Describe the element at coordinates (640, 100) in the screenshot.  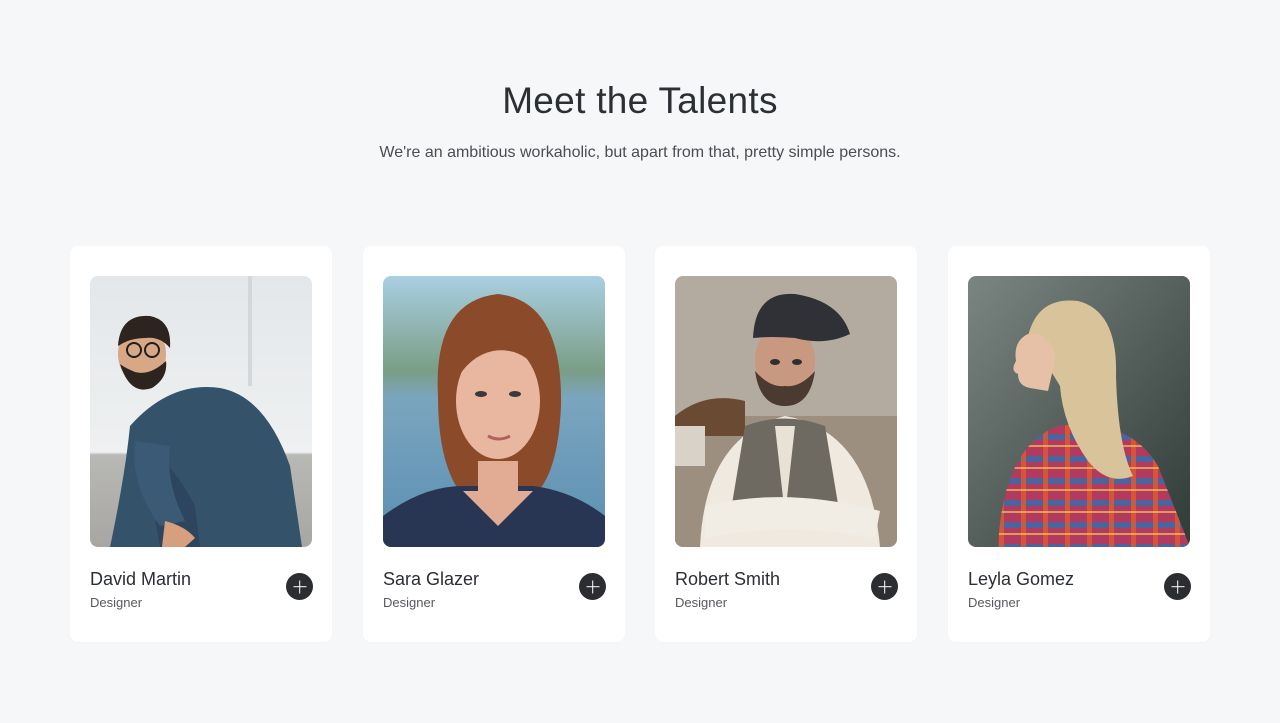
I see `section-title: Meet the Talents` at that location.